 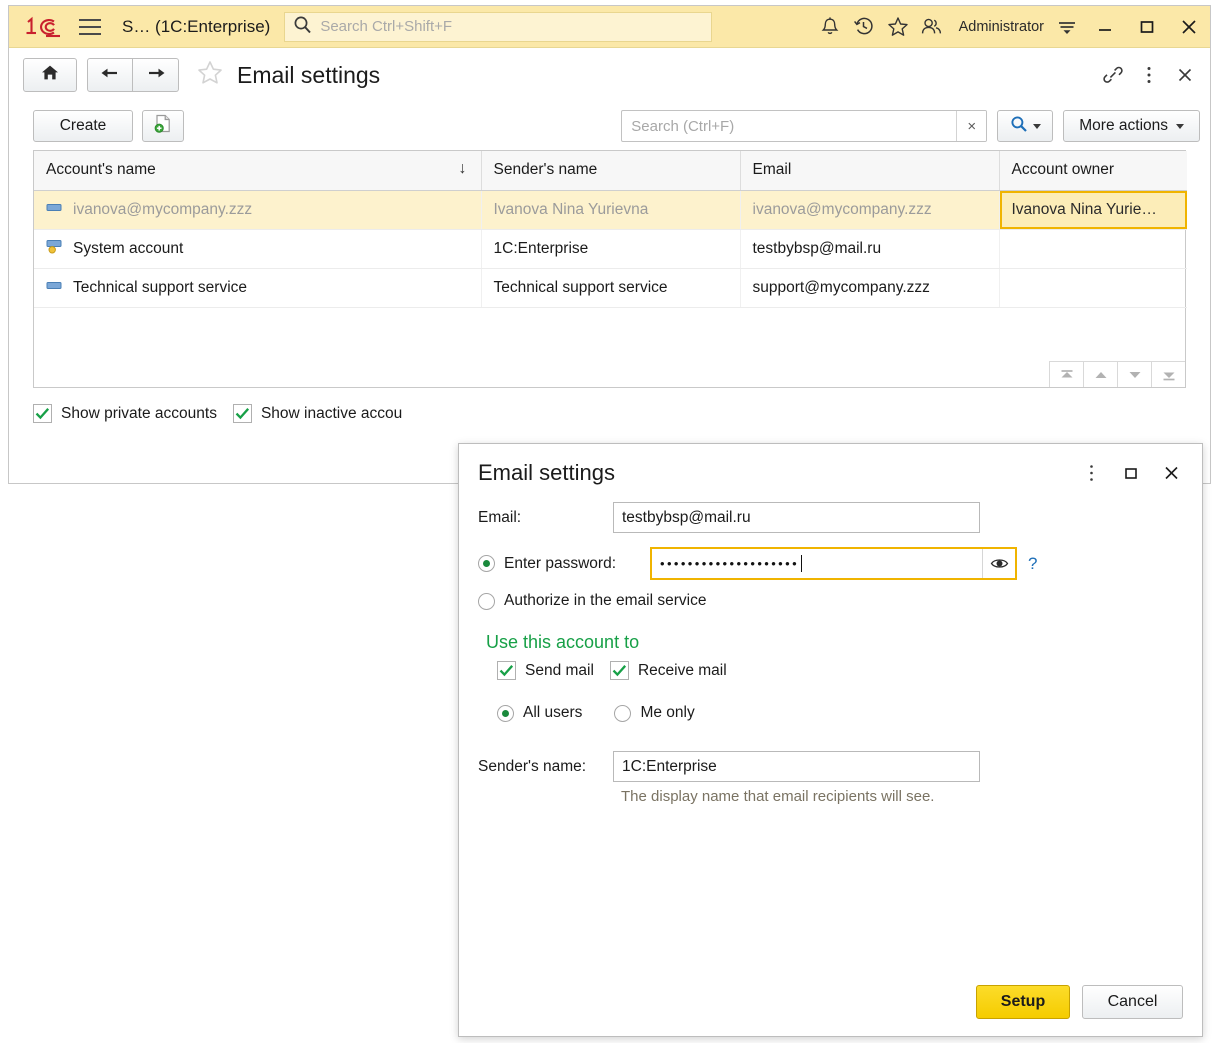 What do you see at coordinates (539, 713) in the screenshot?
I see `all-users-radio-item: All users` at bounding box center [539, 713].